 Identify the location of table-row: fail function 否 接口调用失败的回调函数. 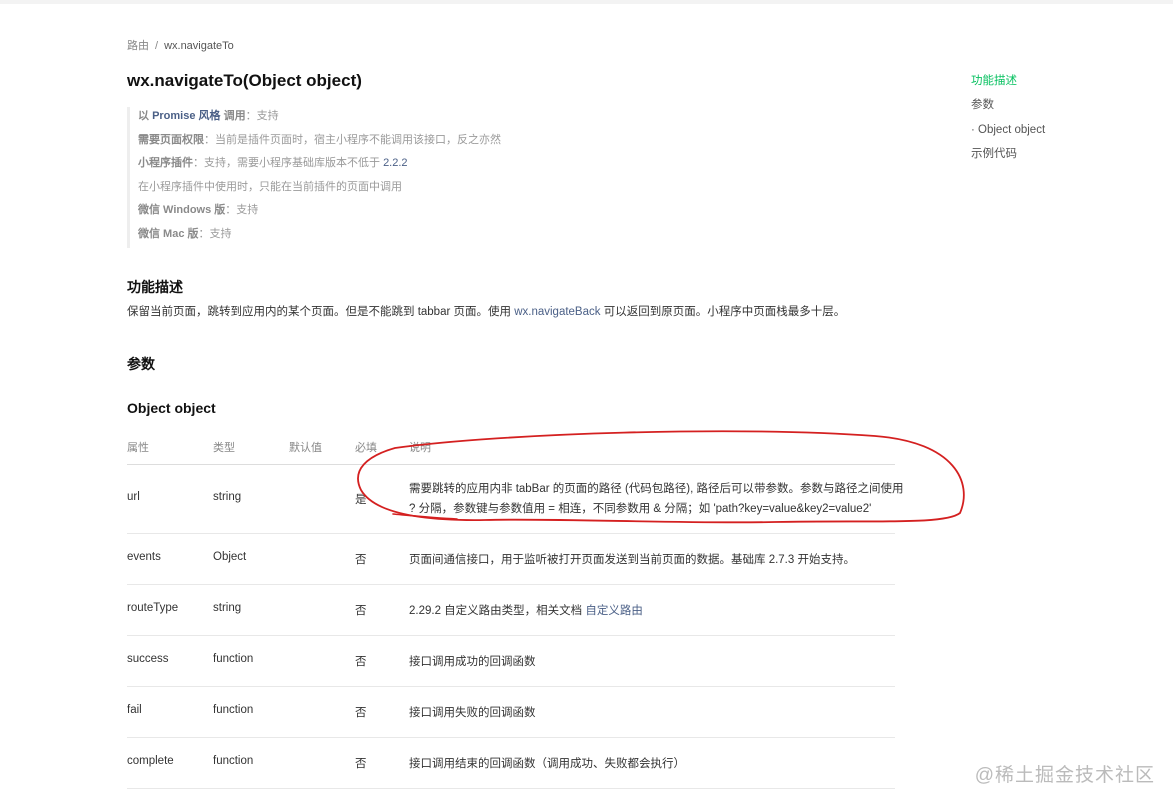
(511, 712).